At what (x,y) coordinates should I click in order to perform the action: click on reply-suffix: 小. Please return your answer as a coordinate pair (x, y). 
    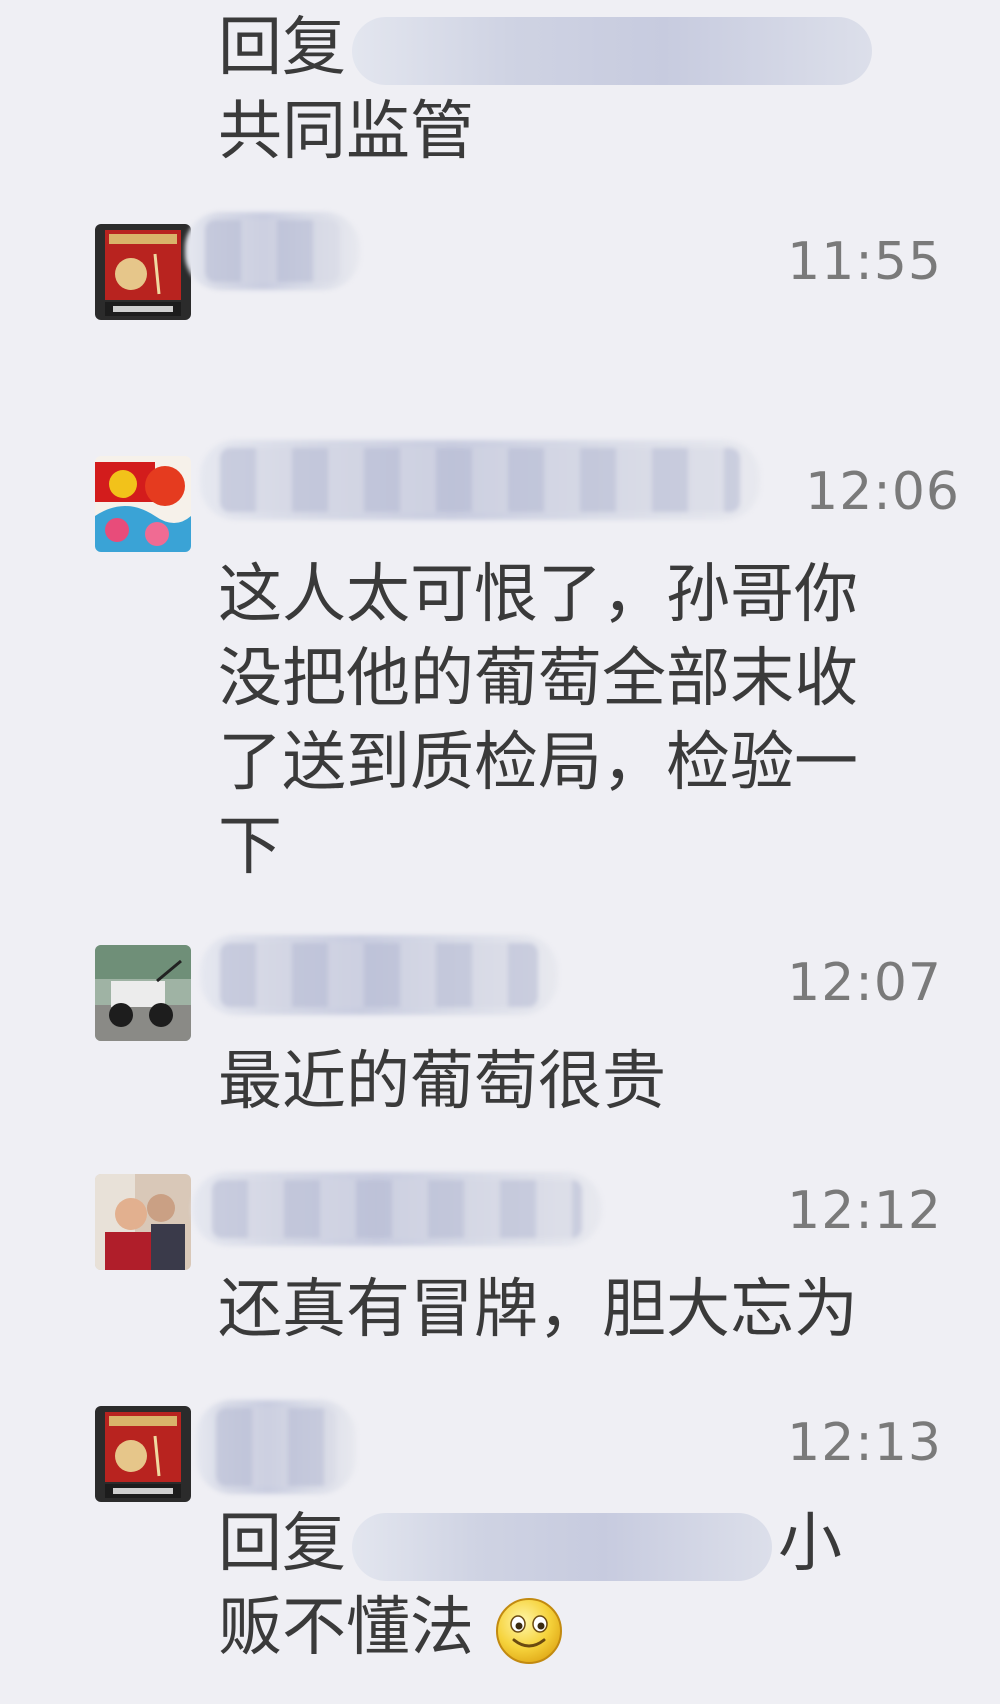
    Looking at the image, I should click on (810, 1544).